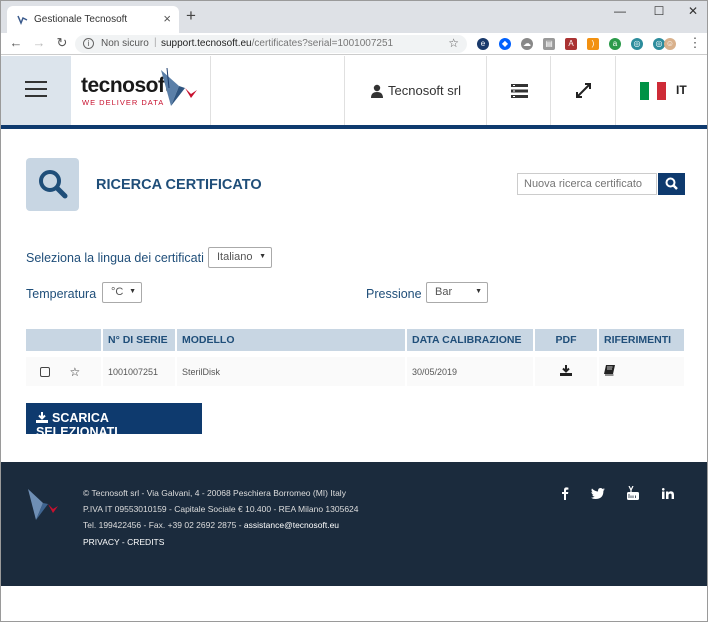 This screenshot has width=708, height=622. I want to click on company-menu: Tecnosoft srl, so click(415, 90).